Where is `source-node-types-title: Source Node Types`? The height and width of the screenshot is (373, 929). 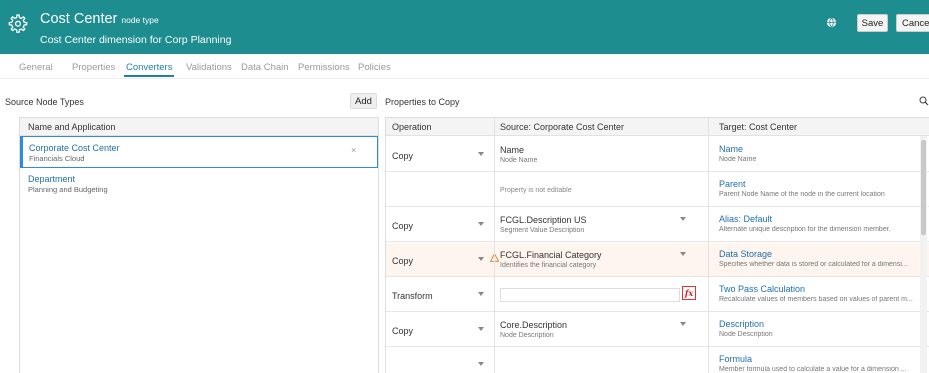
source-node-types-title: Source Node Types is located at coordinates (44, 102).